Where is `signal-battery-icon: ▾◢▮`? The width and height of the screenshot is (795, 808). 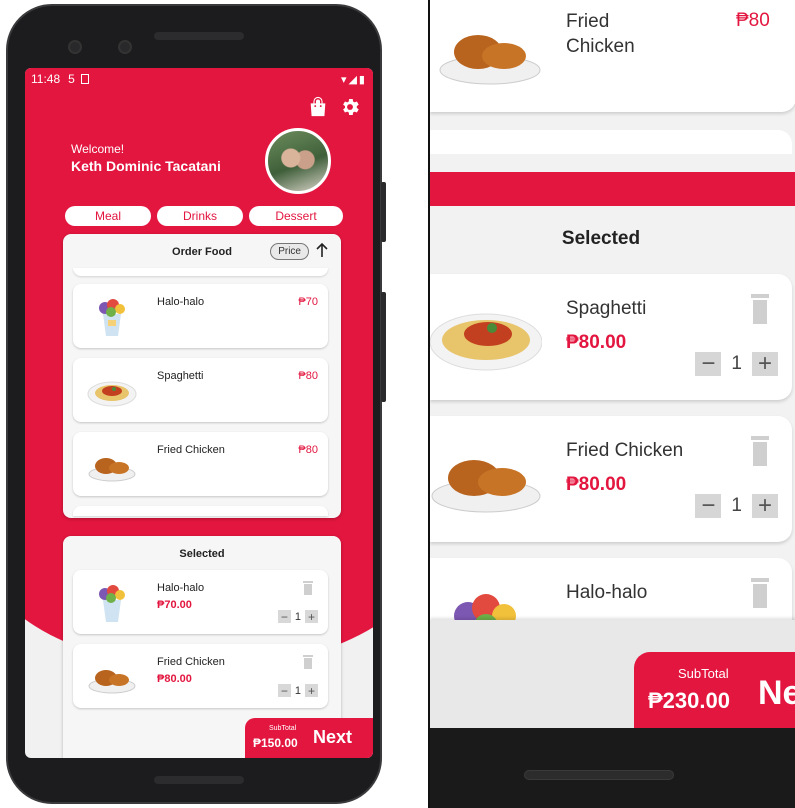 signal-battery-icon: ▾◢▮ is located at coordinates (353, 79).